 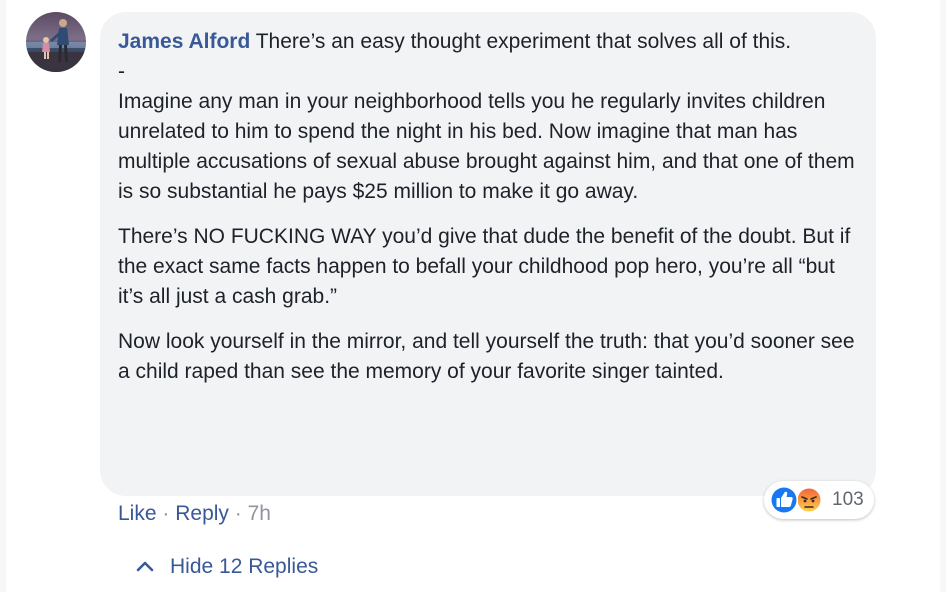 I want to click on like-link: Like, so click(x=137, y=513).